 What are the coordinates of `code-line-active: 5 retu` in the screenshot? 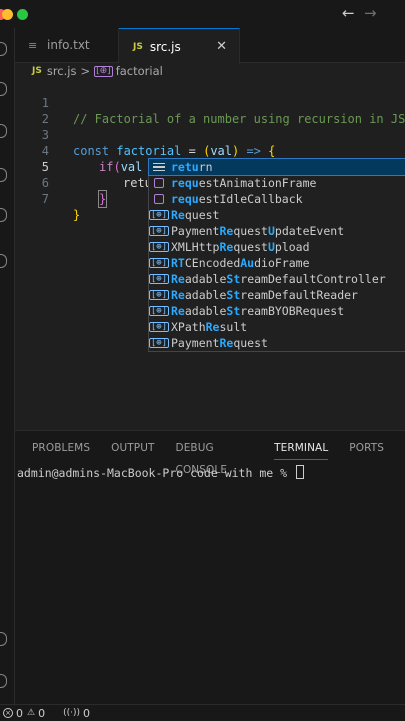 It's located at (210, 166).